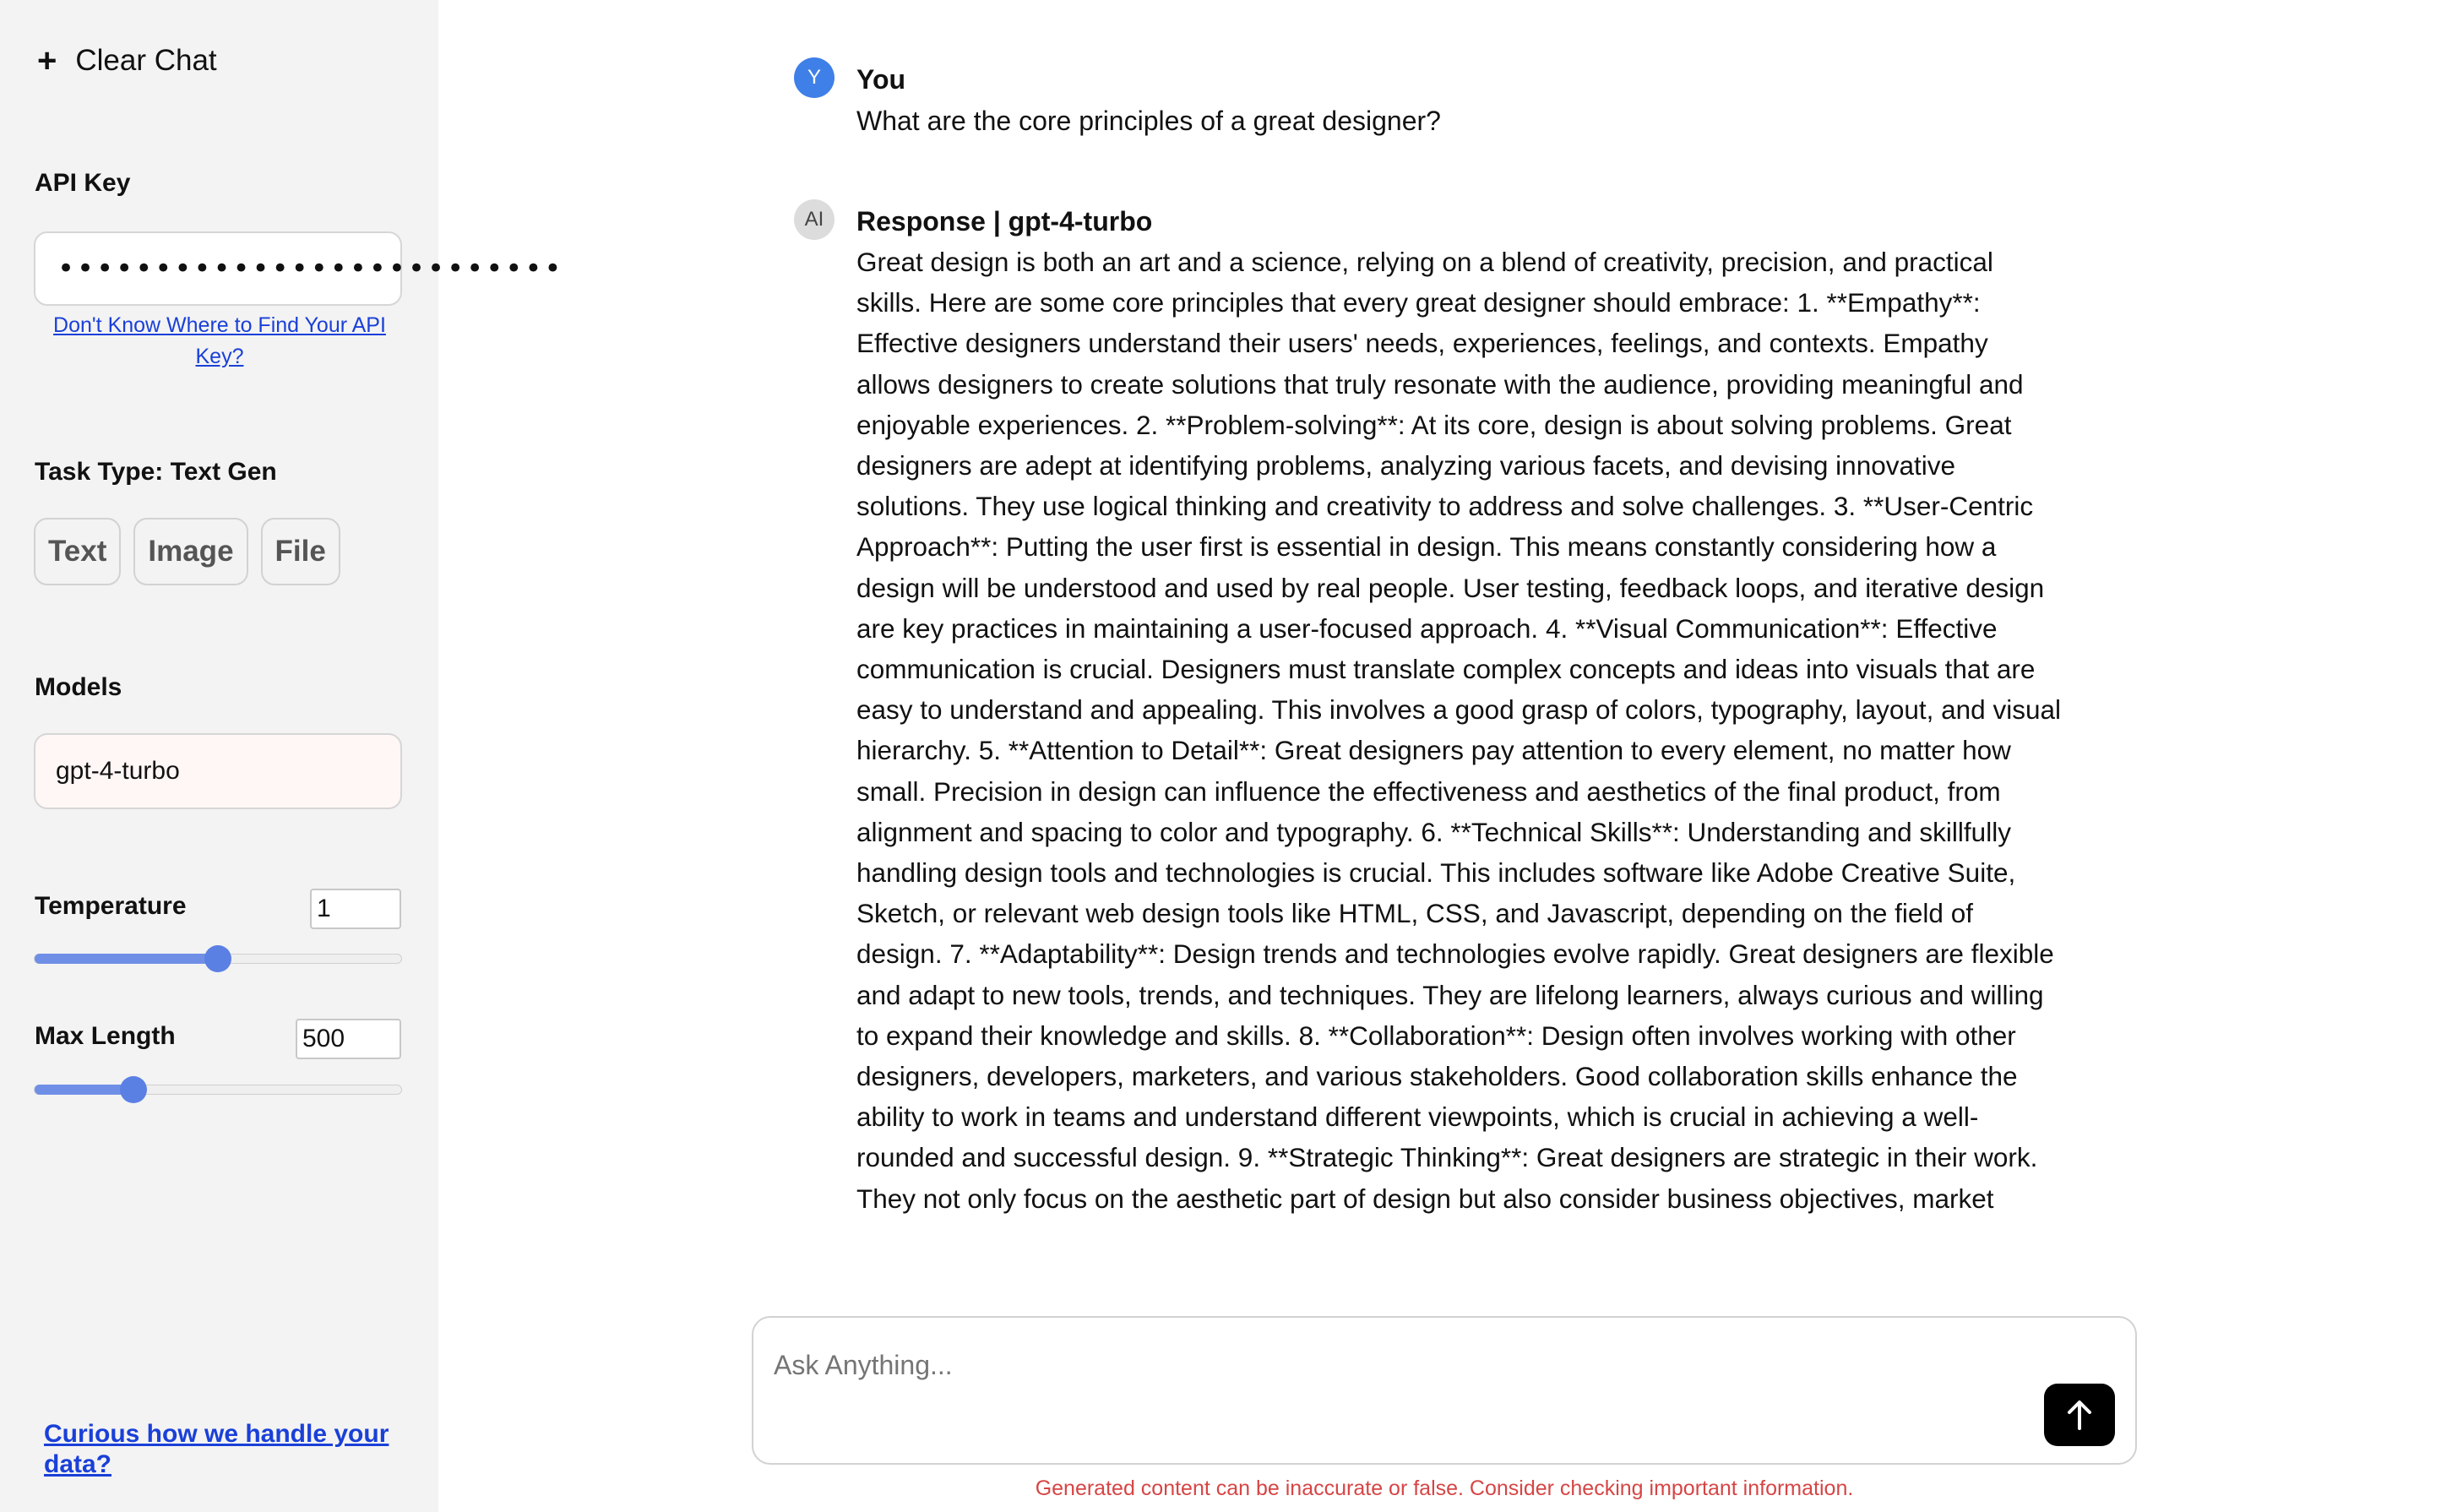 This screenshot has width=2441, height=1512. Describe the element at coordinates (814, 220) in the screenshot. I see `ai-avatar: AI` at that location.